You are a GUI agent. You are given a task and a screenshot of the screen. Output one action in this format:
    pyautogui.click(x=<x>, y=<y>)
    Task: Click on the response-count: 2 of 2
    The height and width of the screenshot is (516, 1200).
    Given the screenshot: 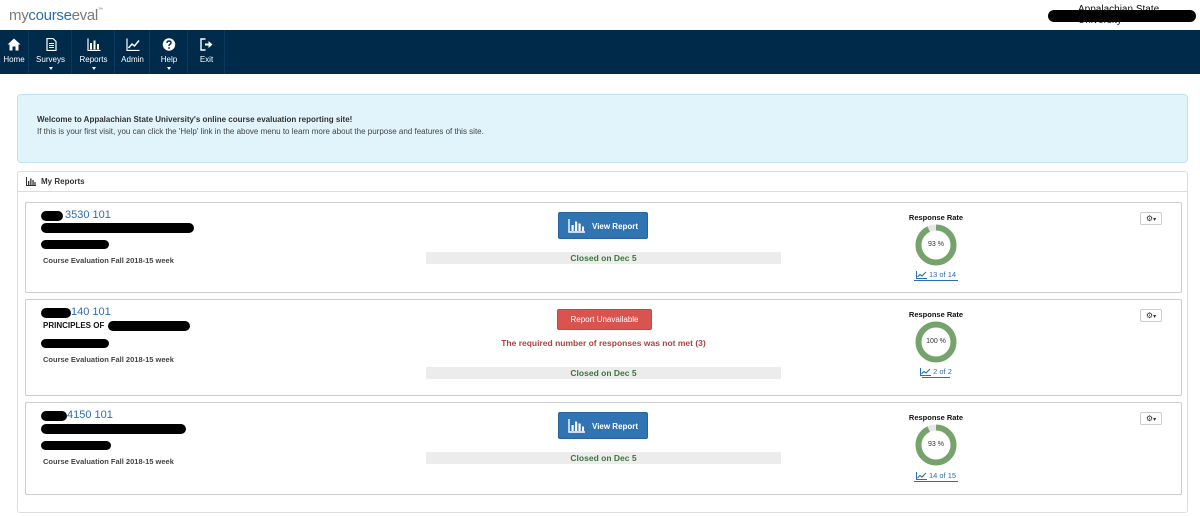 What is the action you would take?
    pyautogui.click(x=942, y=371)
    